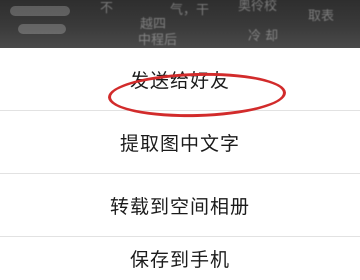 The width and height of the screenshot is (360, 280). I want to click on save-to-phone-label: 保存到手机, so click(179, 260).